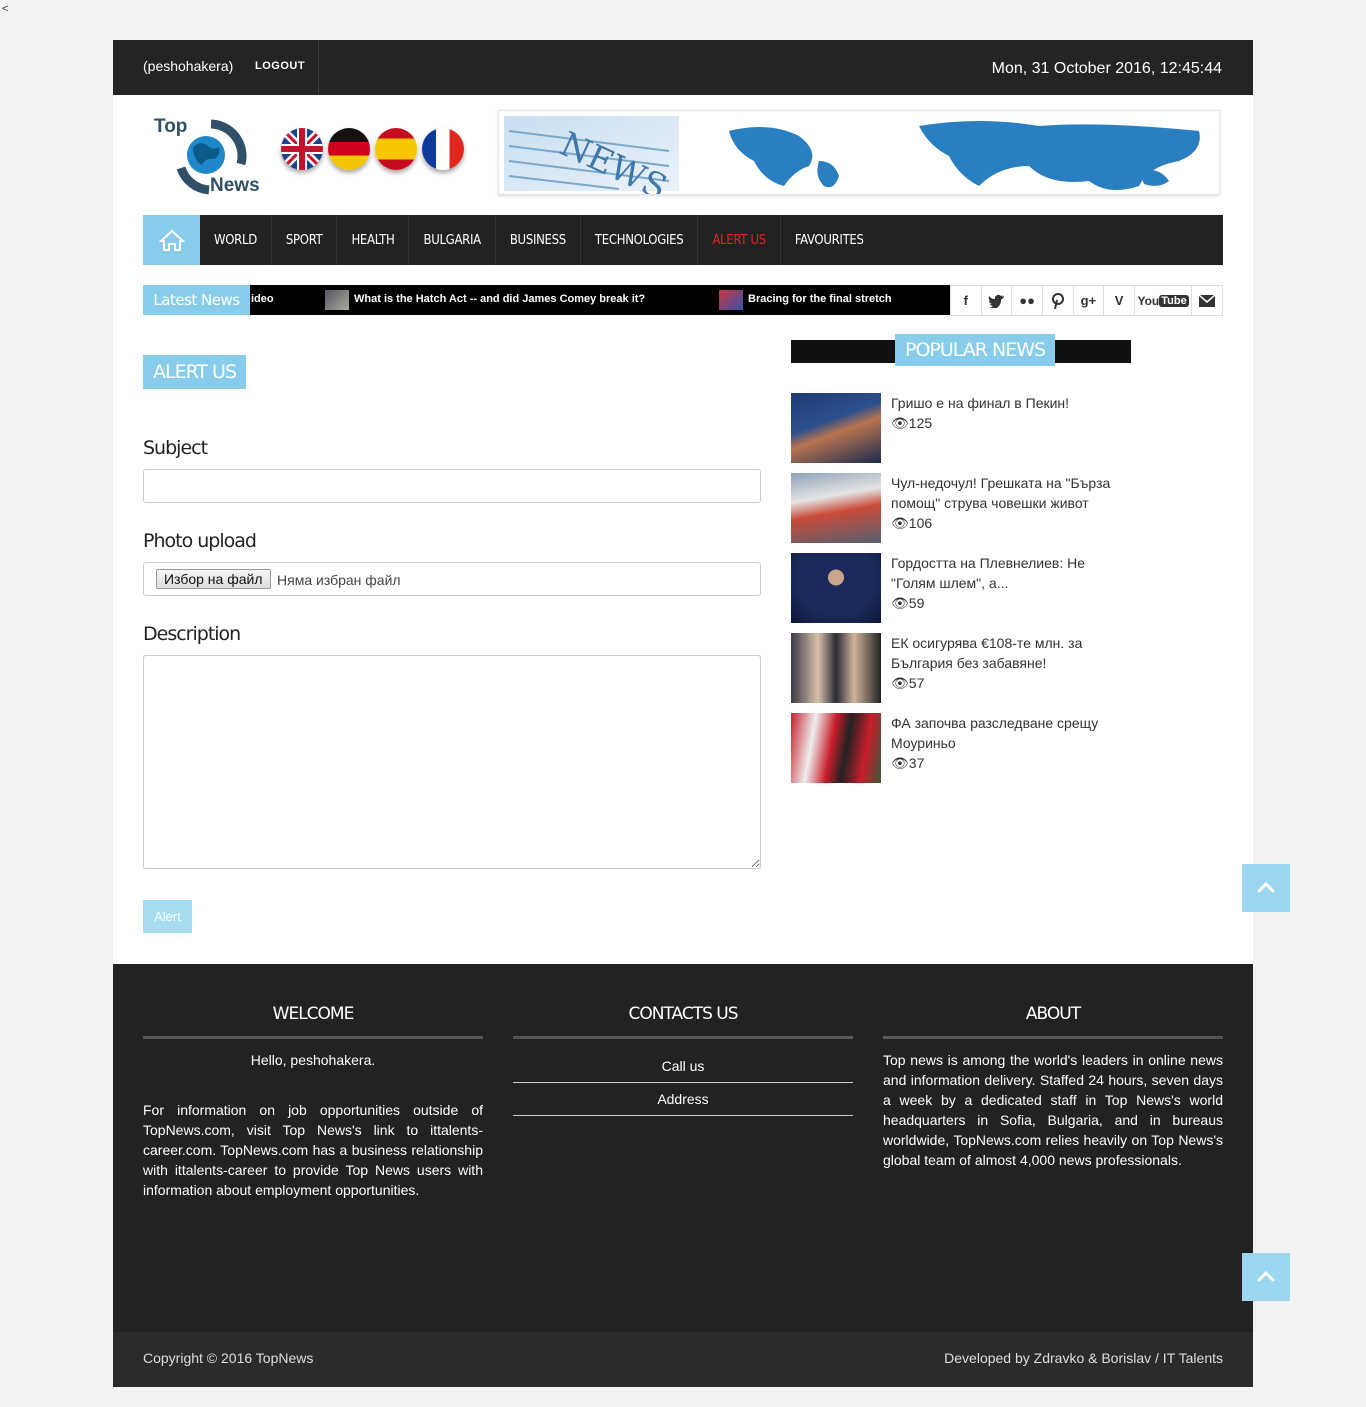 The width and height of the screenshot is (1366, 1407). What do you see at coordinates (1053, 1014) in the screenshot?
I see `about-title: ABOUT` at bounding box center [1053, 1014].